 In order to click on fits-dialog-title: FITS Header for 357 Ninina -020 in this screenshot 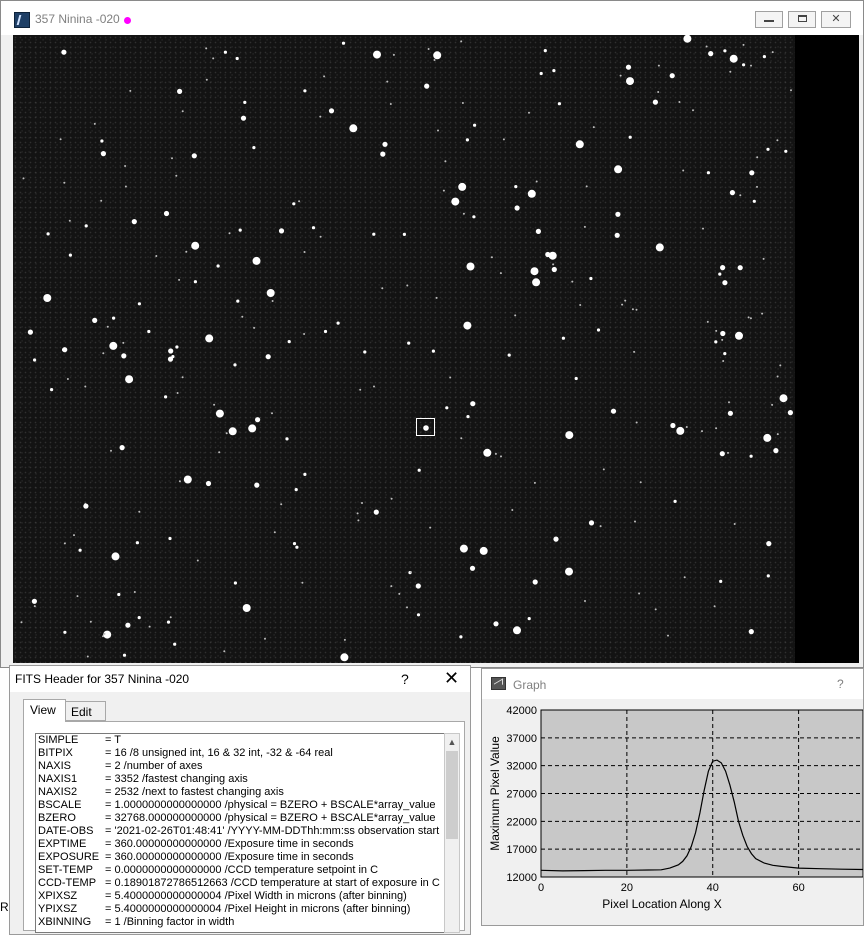, I will do `click(102, 679)`.